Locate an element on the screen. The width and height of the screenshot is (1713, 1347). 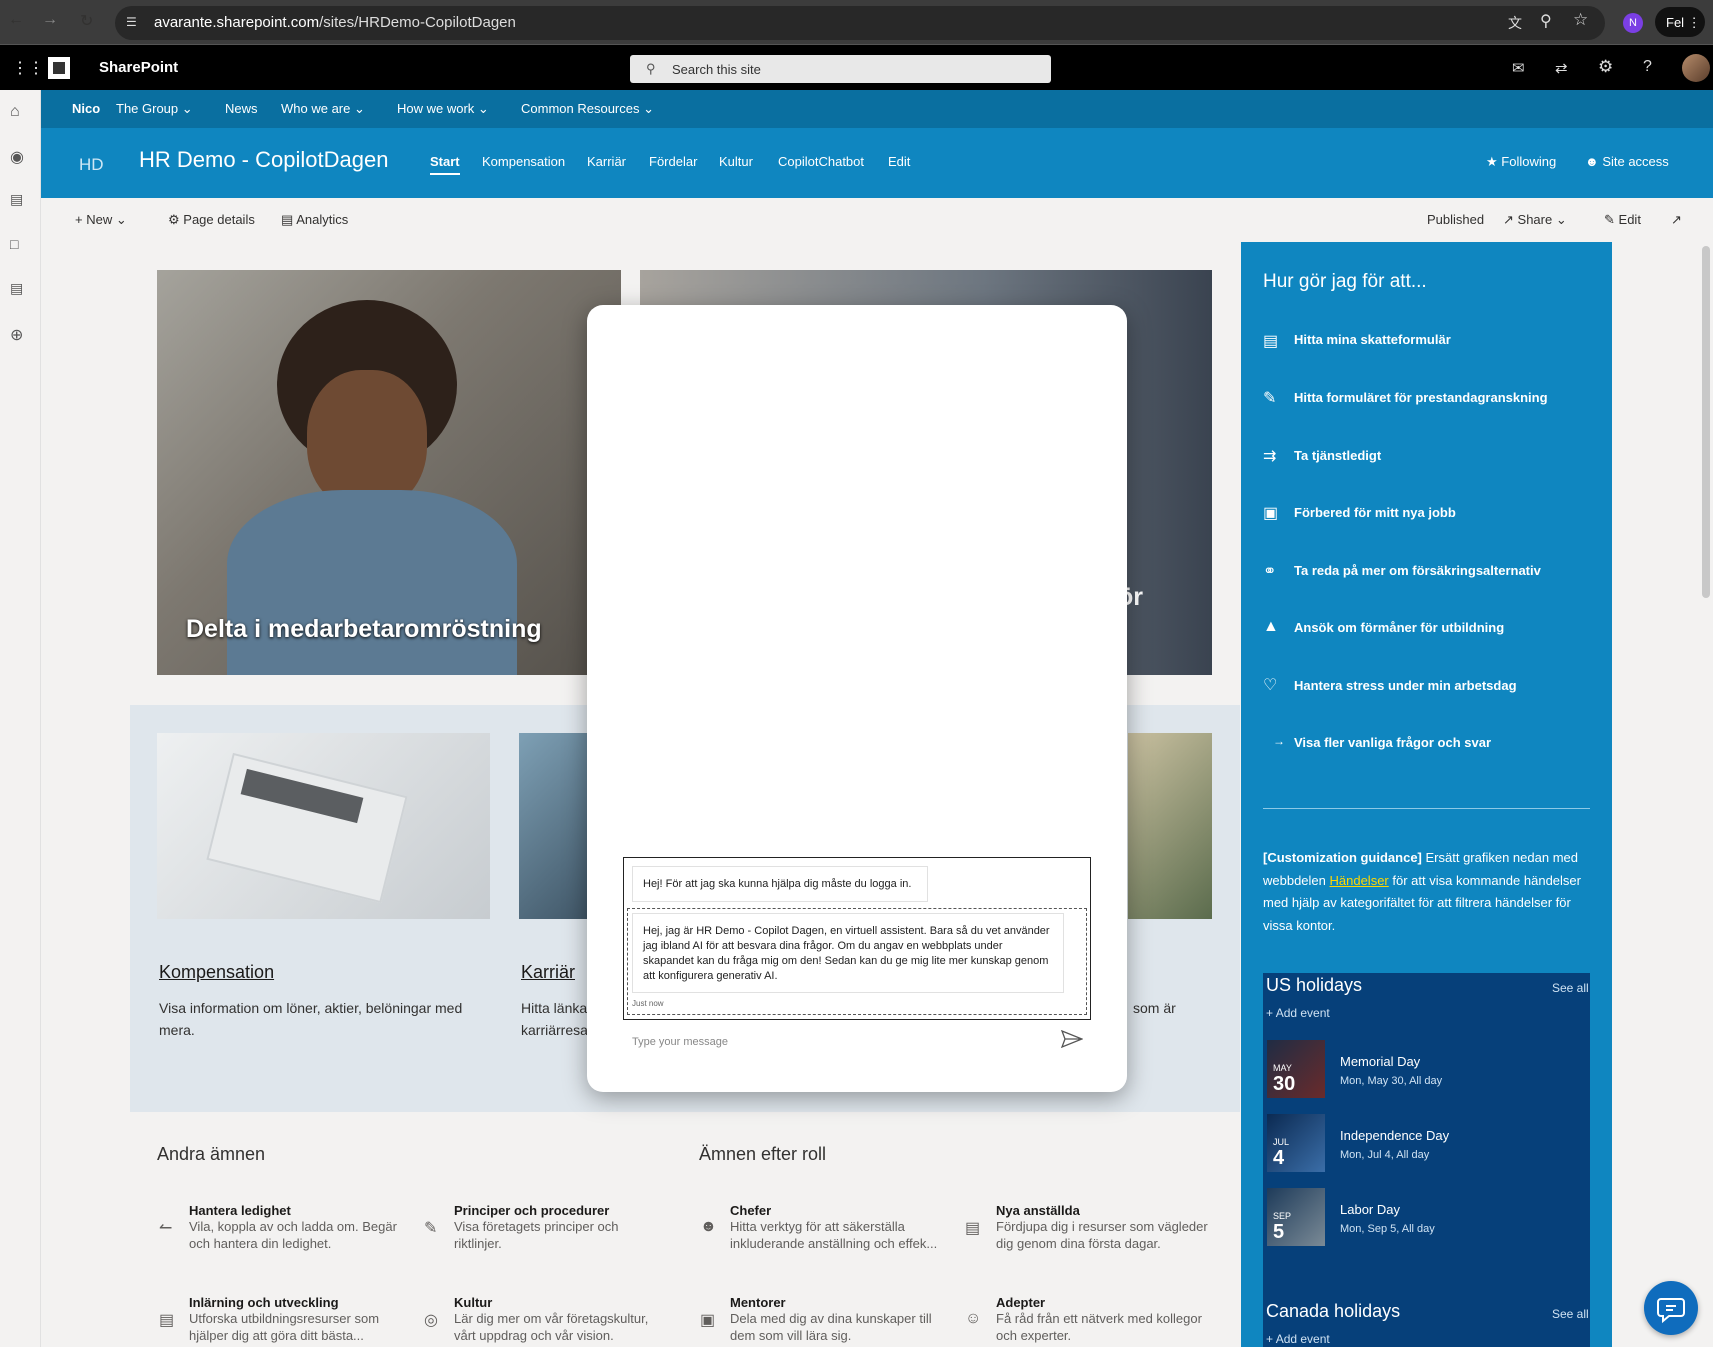
message-timestamp: Just now is located at coordinates (648, 1003).